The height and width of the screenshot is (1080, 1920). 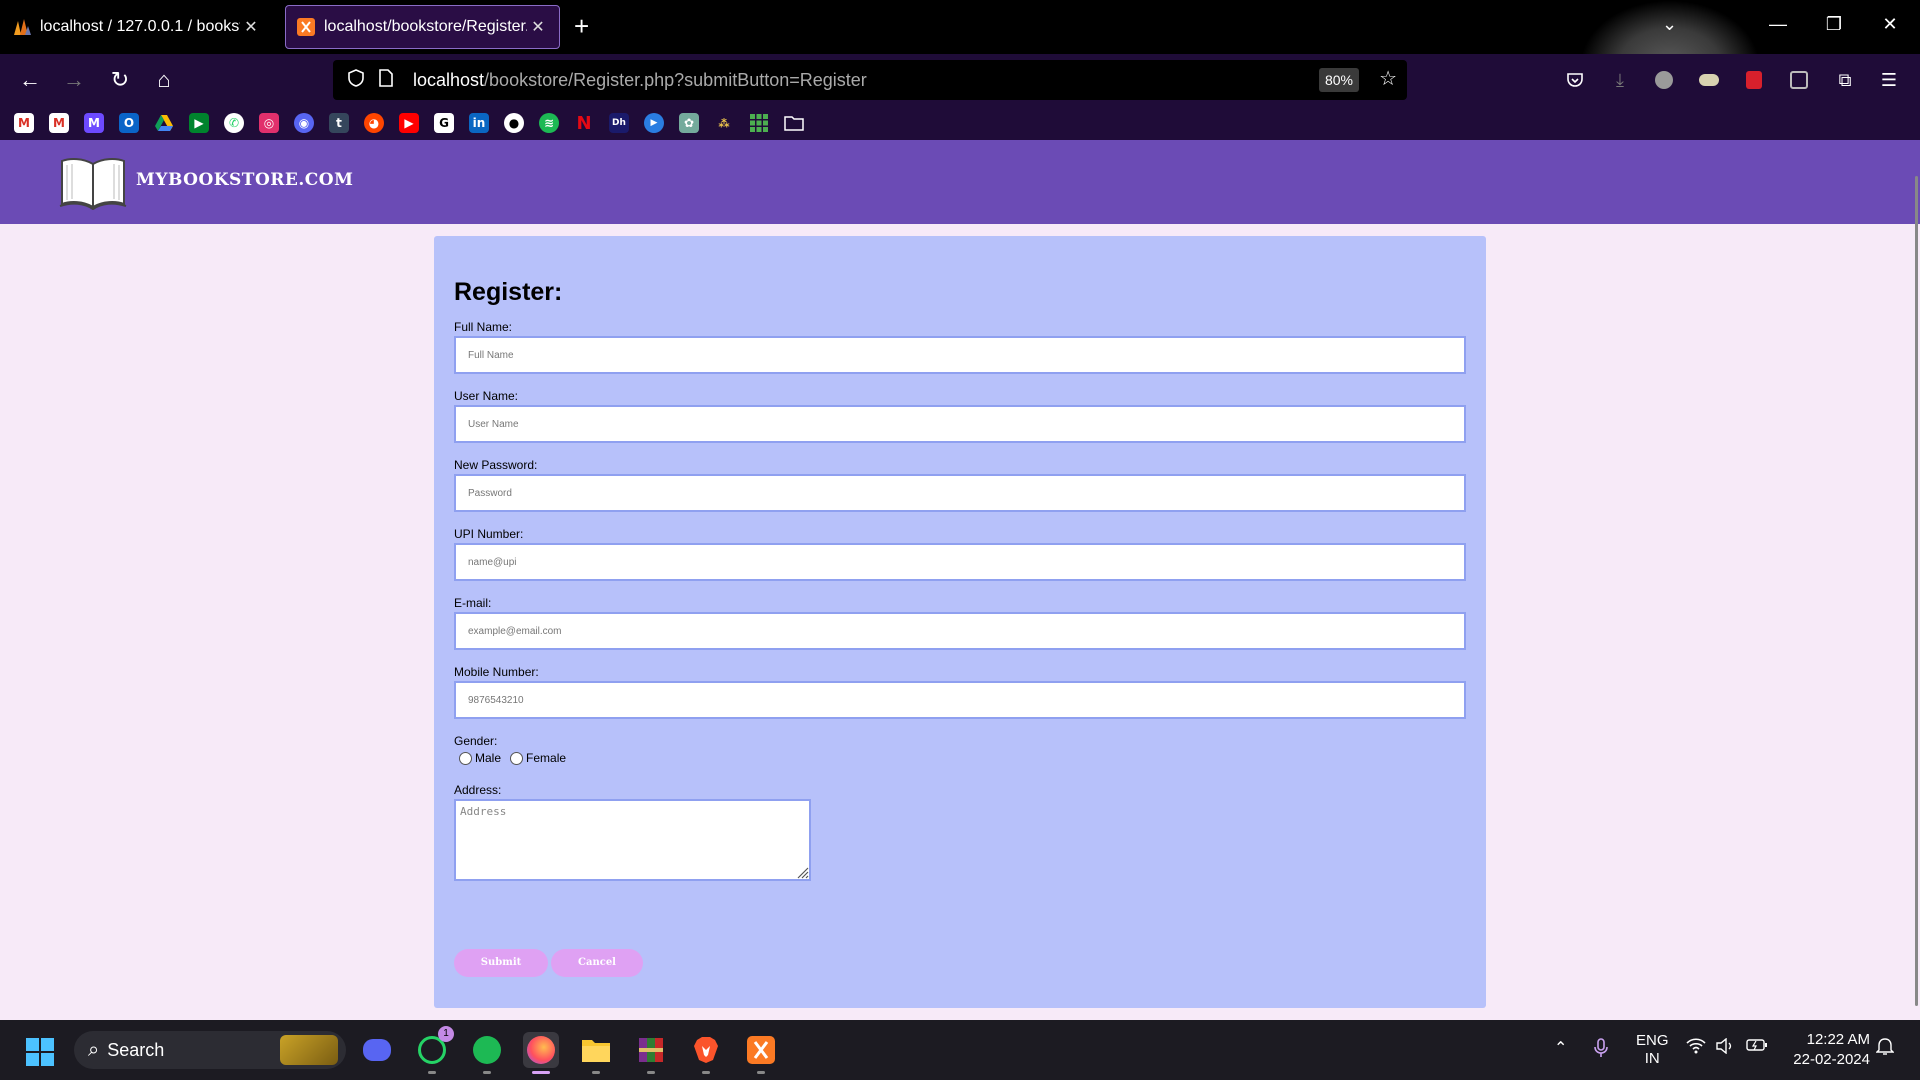 I want to click on discord-icon: ◉, so click(x=304, y=123).